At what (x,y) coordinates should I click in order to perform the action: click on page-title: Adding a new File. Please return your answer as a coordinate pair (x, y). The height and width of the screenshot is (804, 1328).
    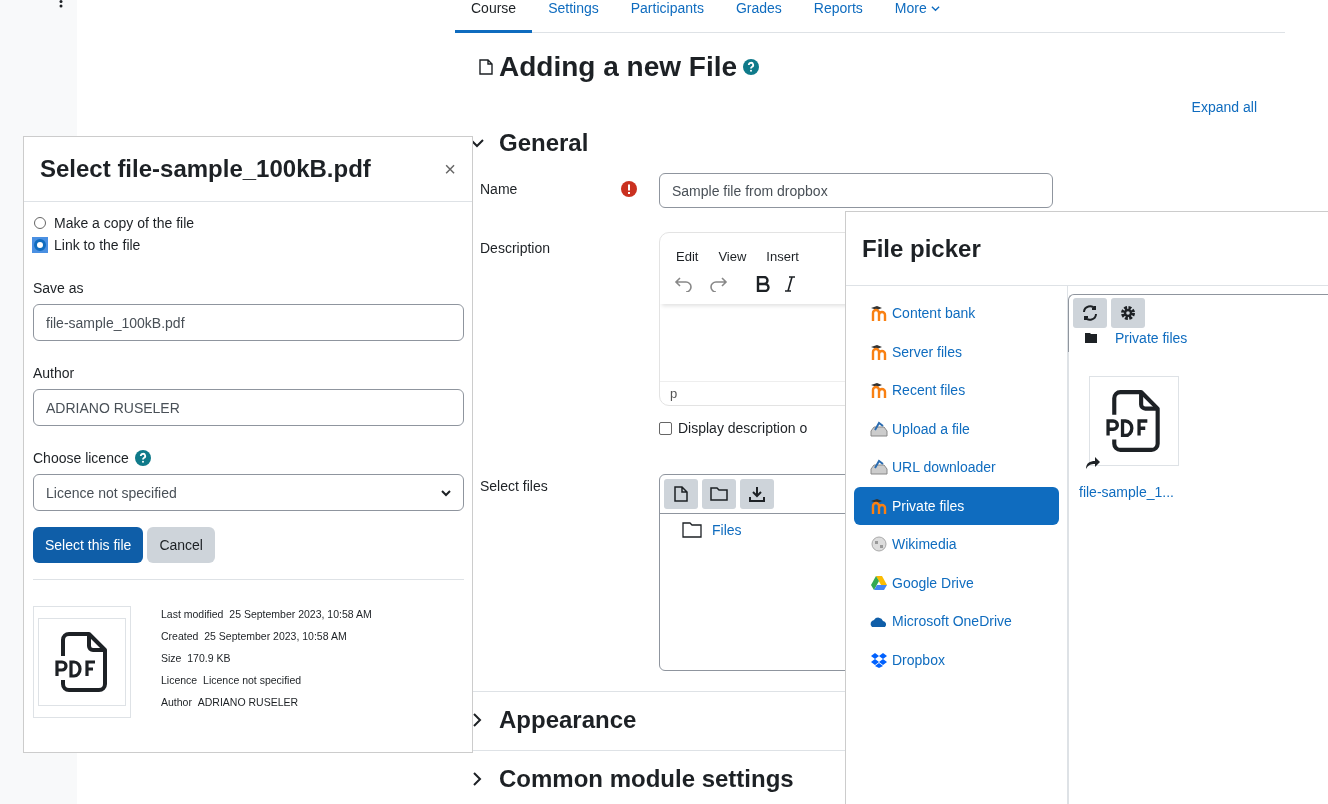
    Looking at the image, I should click on (618, 67).